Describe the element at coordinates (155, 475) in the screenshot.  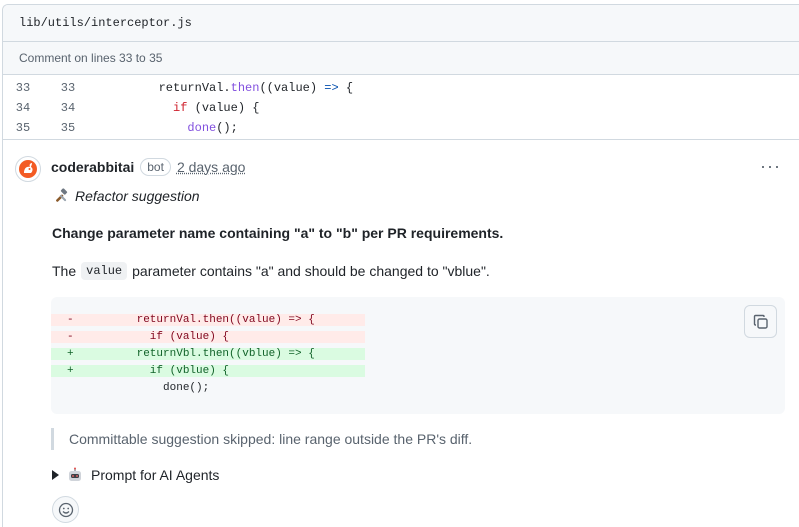
I see `details-label: Prompt for AI Agents` at that location.